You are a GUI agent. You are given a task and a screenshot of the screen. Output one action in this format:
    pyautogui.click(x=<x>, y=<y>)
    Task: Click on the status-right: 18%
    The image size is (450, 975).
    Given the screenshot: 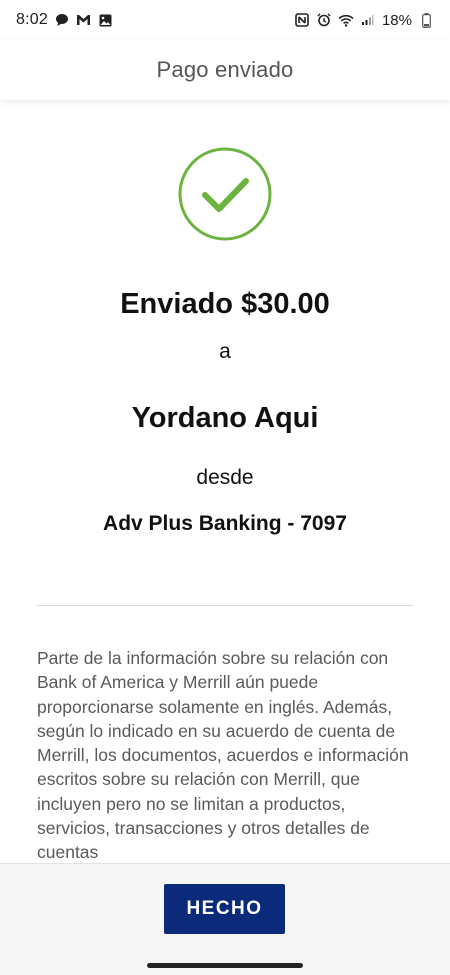 What is the action you would take?
    pyautogui.click(x=364, y=20)
    